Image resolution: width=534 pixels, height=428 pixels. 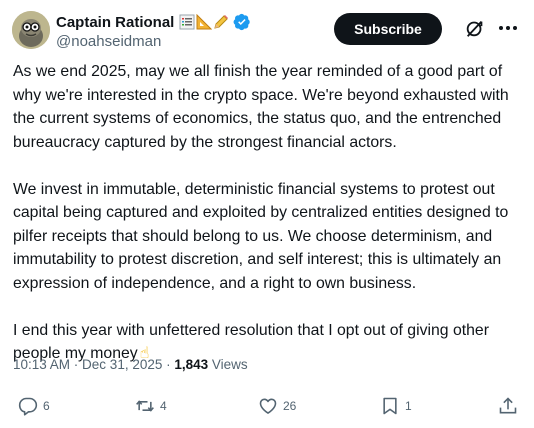 I want to click on chart-icon, so click(x=187, y=22).